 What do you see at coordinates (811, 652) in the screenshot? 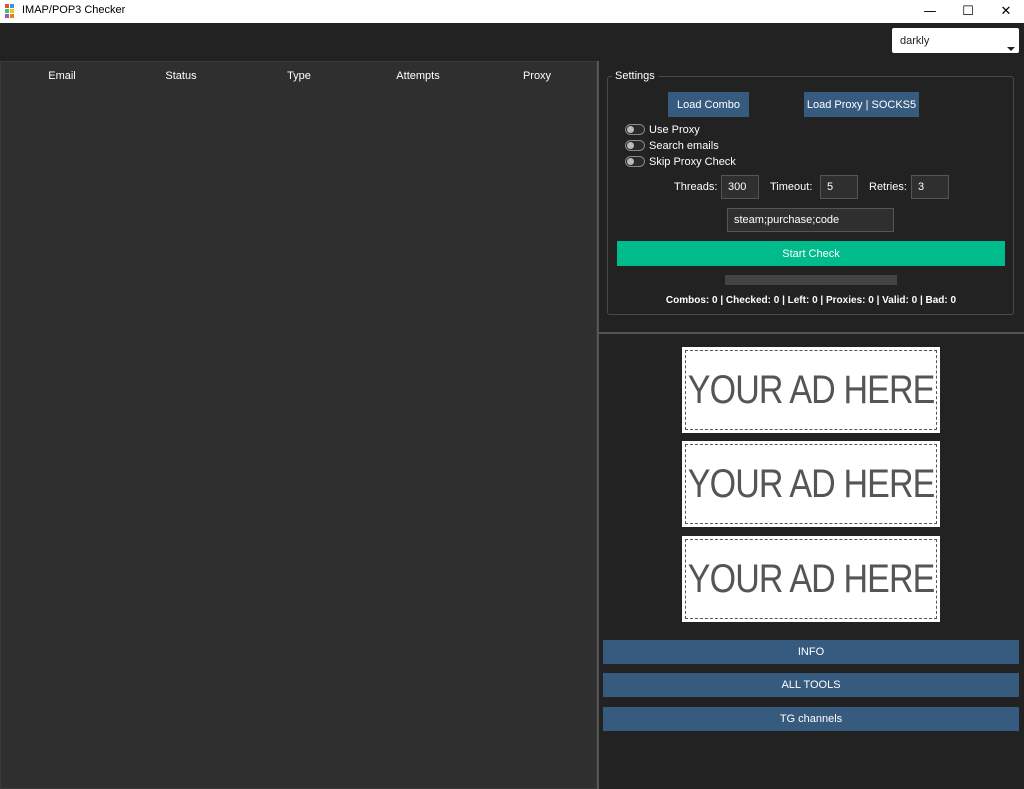
I see `info-button: INFO` at bounding box center [811, 652].